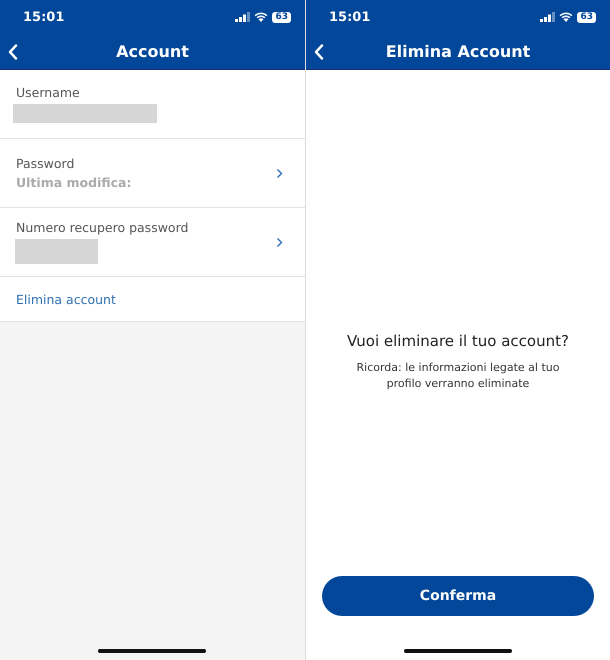 The width and height of the screenshot is (610, 660). I want to click on row-detail: Ultima modifica:, so click(74, 182).